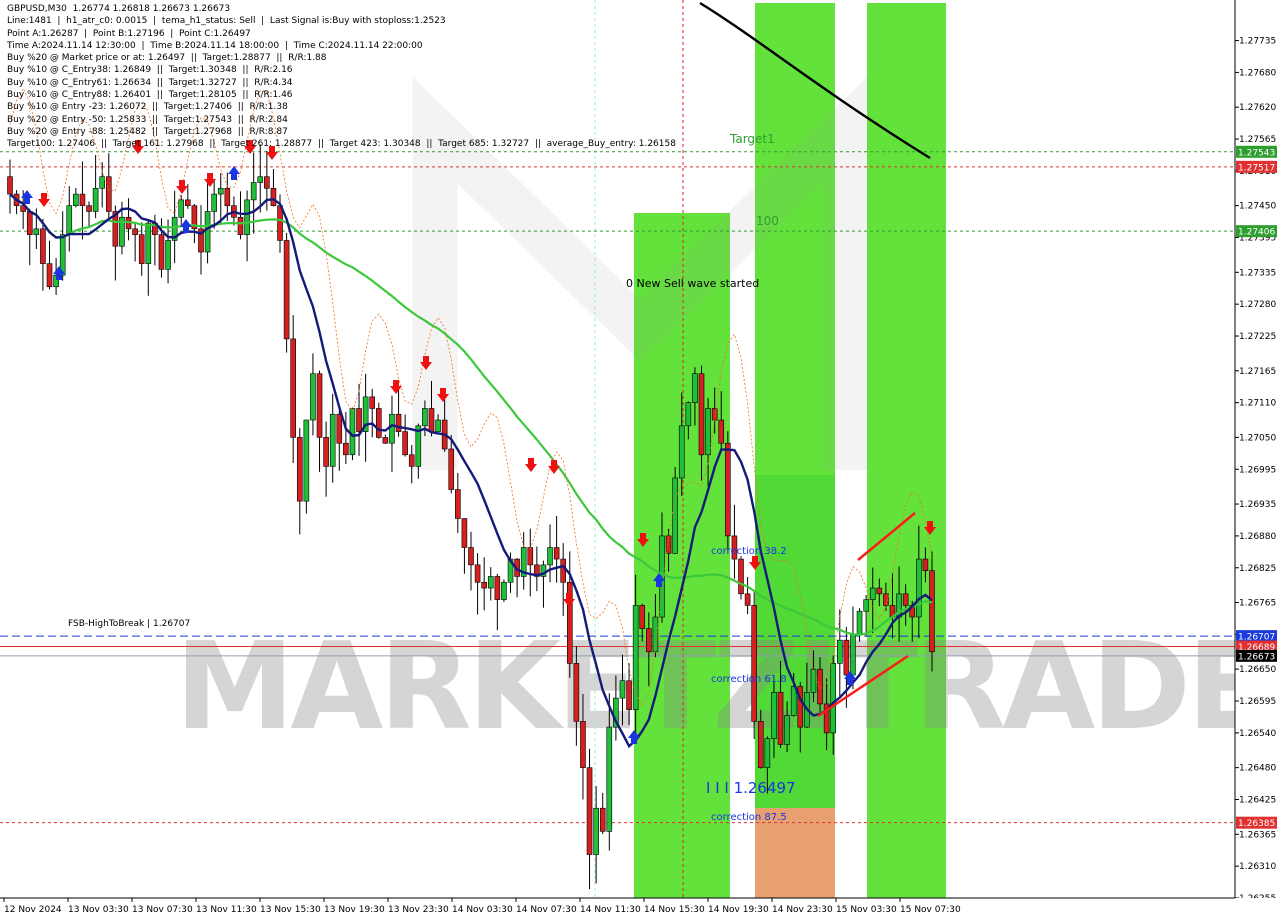 Image resolution: width=1280 pixels, height=920 pixels. I want to click on time-tick-label: 14 Nov 23:30, so click(802, 910).